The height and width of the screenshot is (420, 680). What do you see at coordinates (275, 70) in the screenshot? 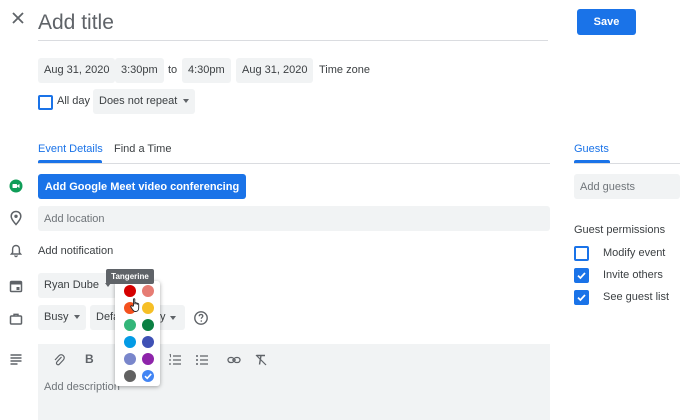
I see `end-date-chip: Aug 31, 2020` at bounding box center [275, 70].